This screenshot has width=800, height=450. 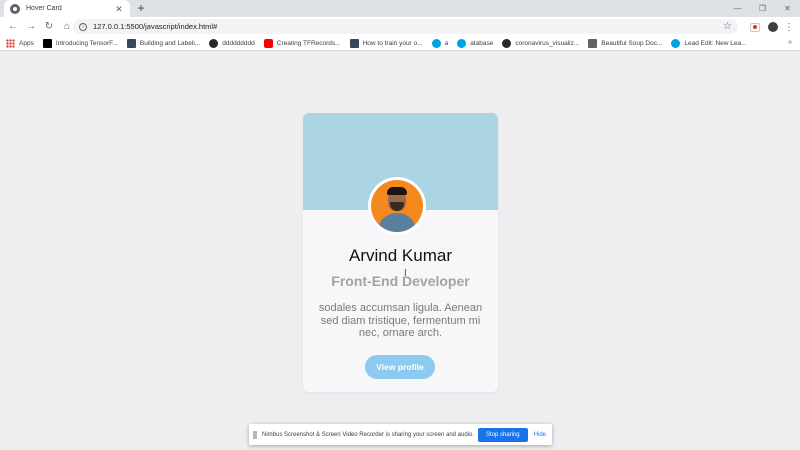 What do you see at coordinates (787, 8) in the screenshot?
I see `close-window-button: ✕` at bounding box center [787, 8].